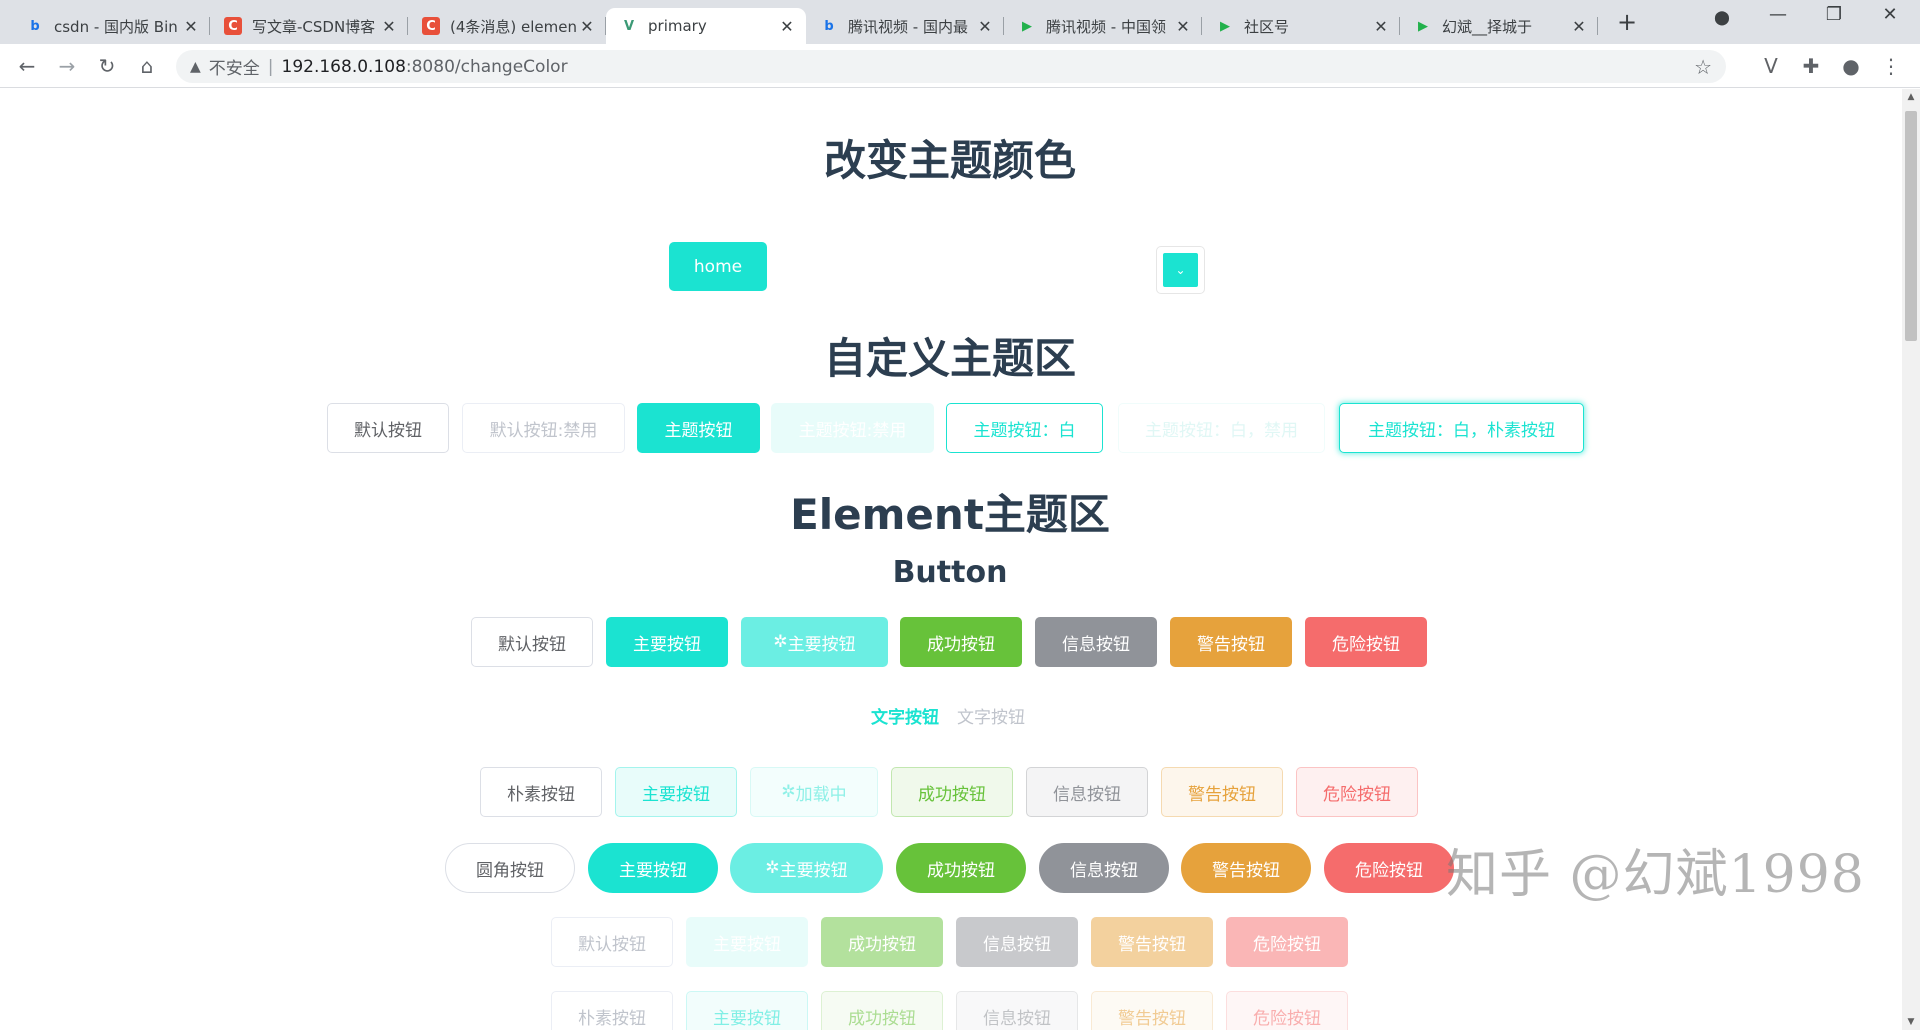 The image size is (1920, 1030). I want to click on url-host: 192.168.0.108, so click(343, 66).